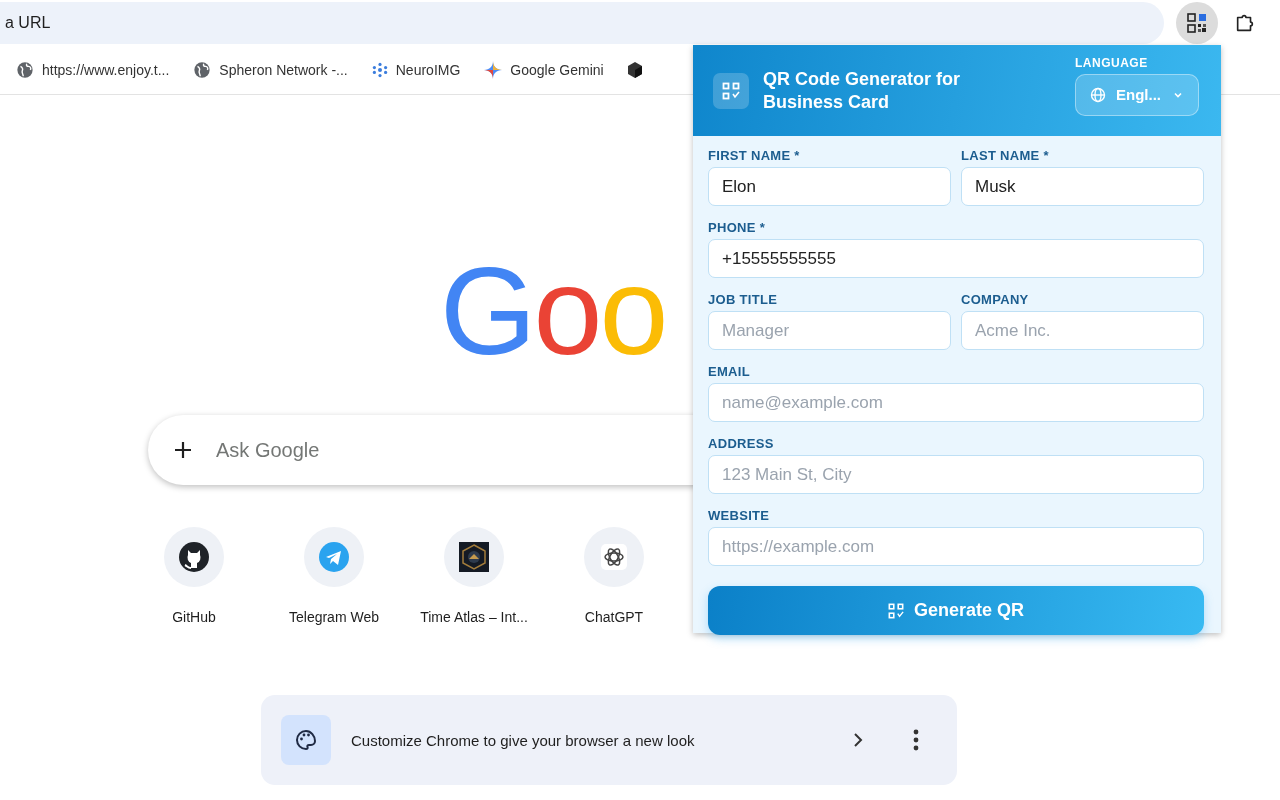 The width and height of the screenshot is (1280, 800). Describe the element at coordinates (862, 90) in the screenshot. I see `popup-title: QR Code Generator for Business Card` at that location.